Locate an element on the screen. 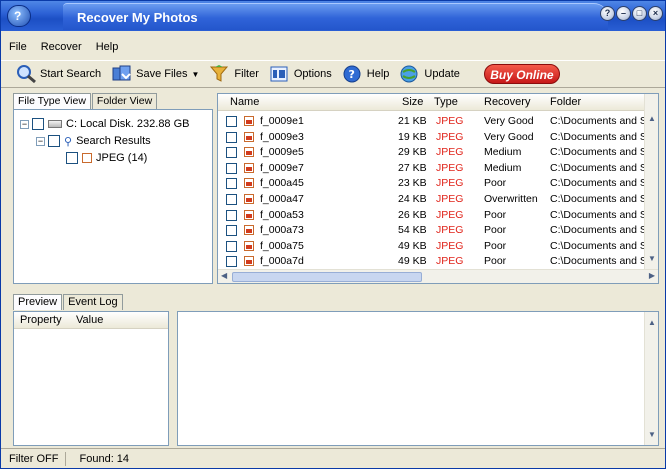  column-recovery: Recovery is located at coordinates (507, 102).